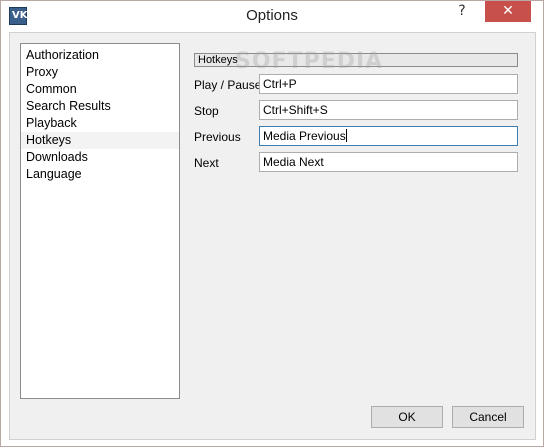 Image resolution: width=544 pixels, height=447 pixels. I want to click on next-field: Media Next, so click(388, 162).